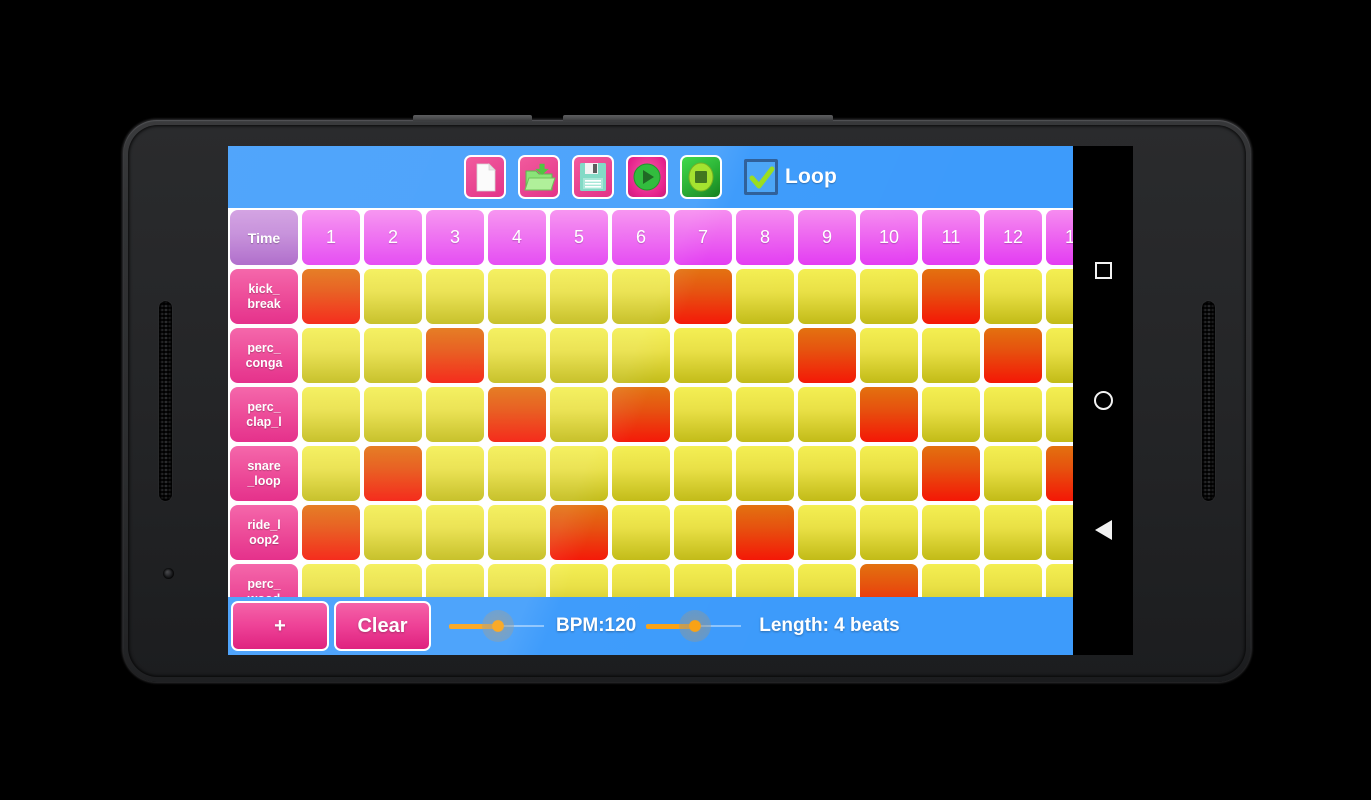 The height and width of the screenshot is (800, 1371). Describe the element at coordinates (698, 118) in the screenshot. I see `power-button` at that location.